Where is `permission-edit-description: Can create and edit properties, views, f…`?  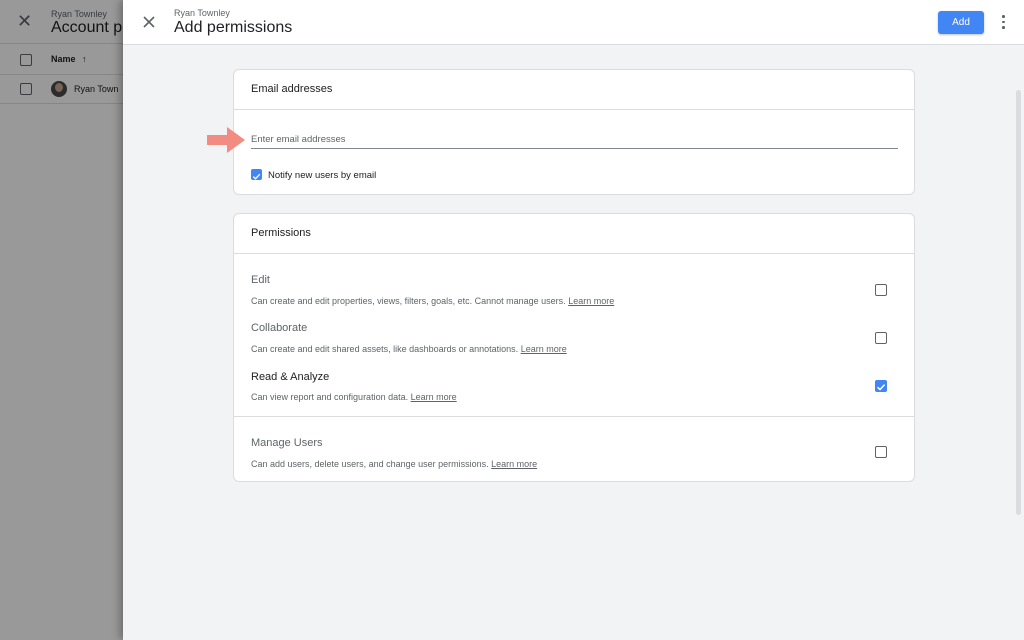
permission-edit-description: Can create and edit properties, views, f… is located at coordinates (433, 301).